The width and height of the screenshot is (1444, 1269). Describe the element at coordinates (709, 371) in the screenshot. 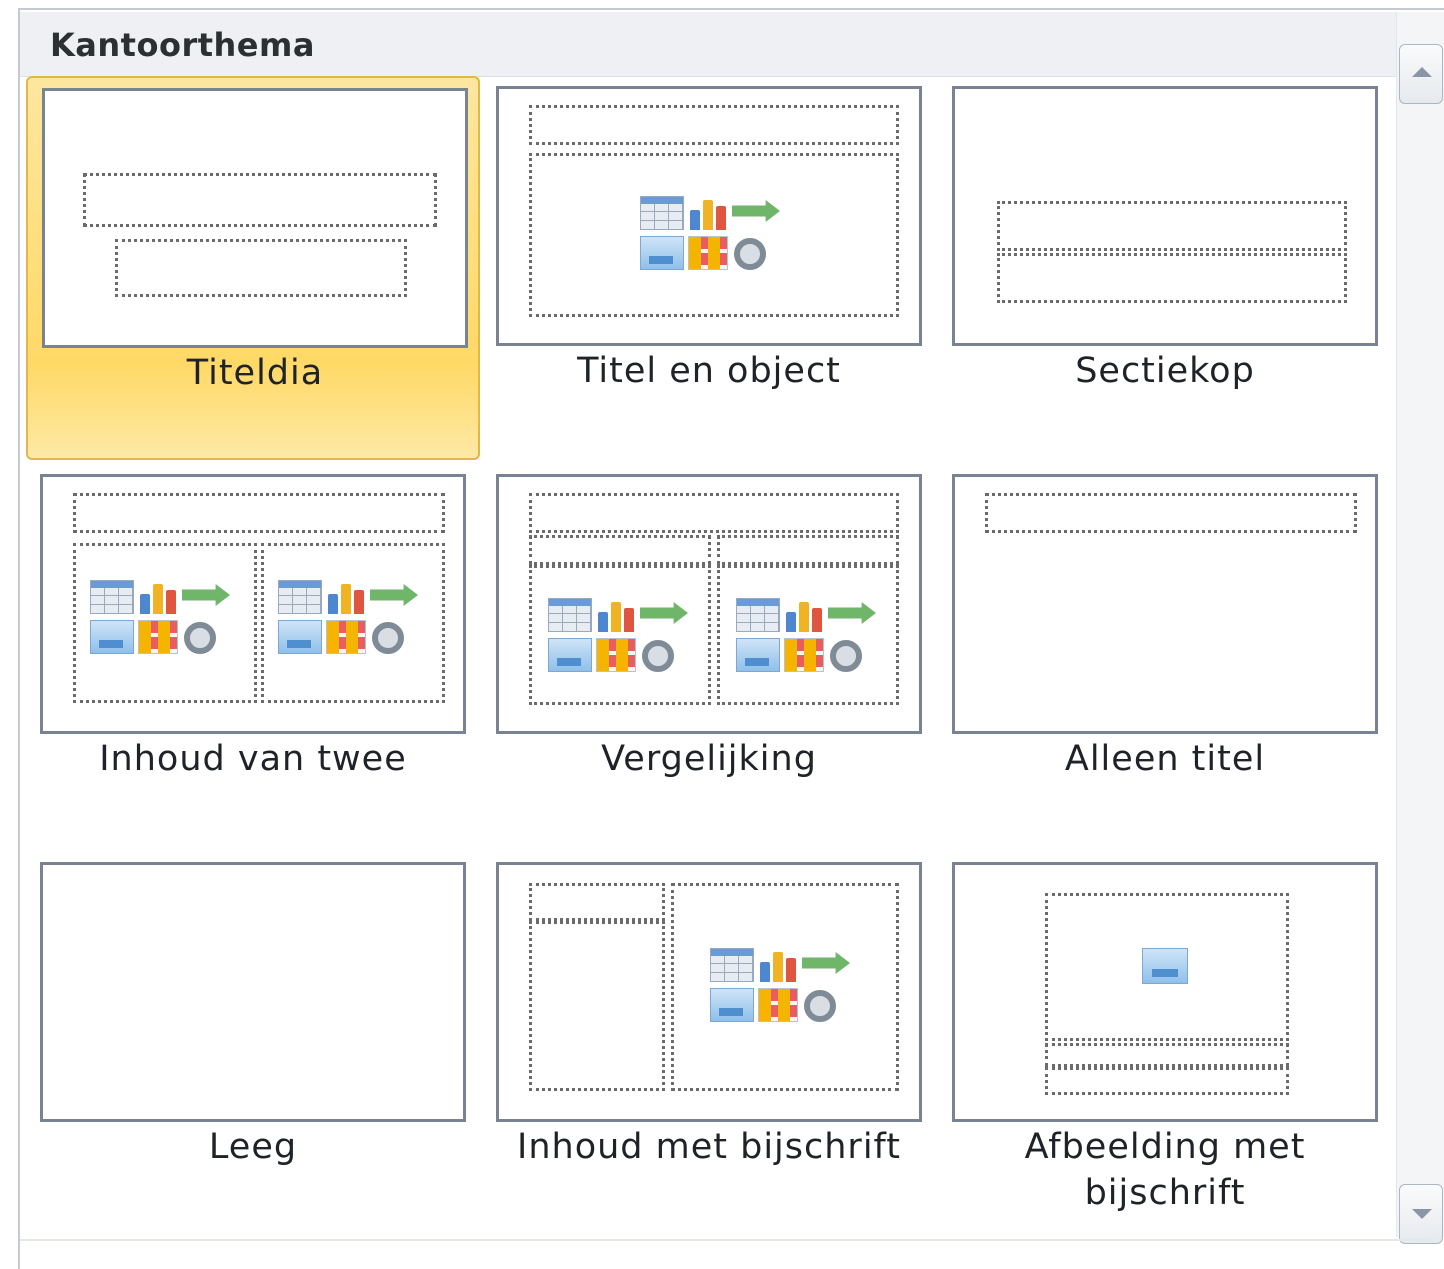

I see `layout-label: Titel en object` at that location.